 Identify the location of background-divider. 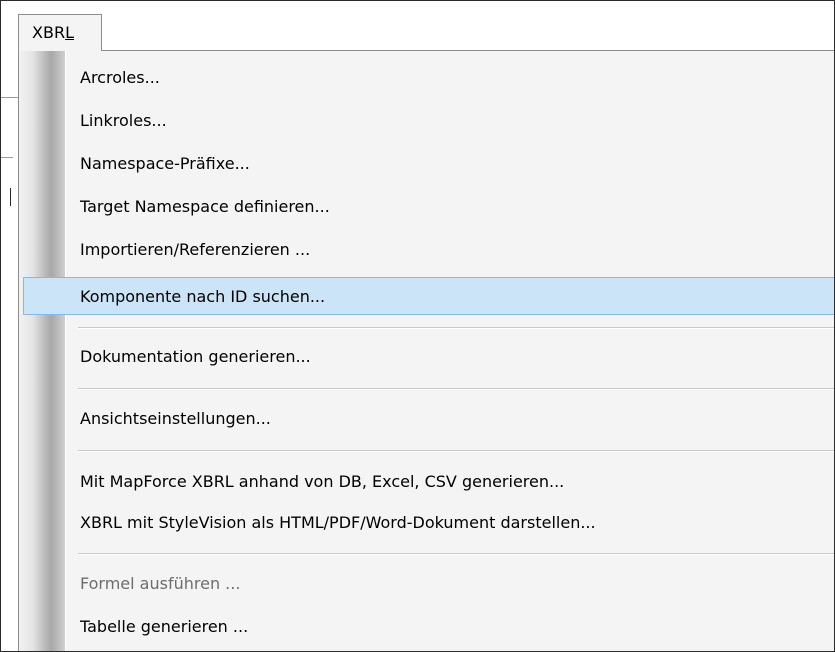
(7, 157).